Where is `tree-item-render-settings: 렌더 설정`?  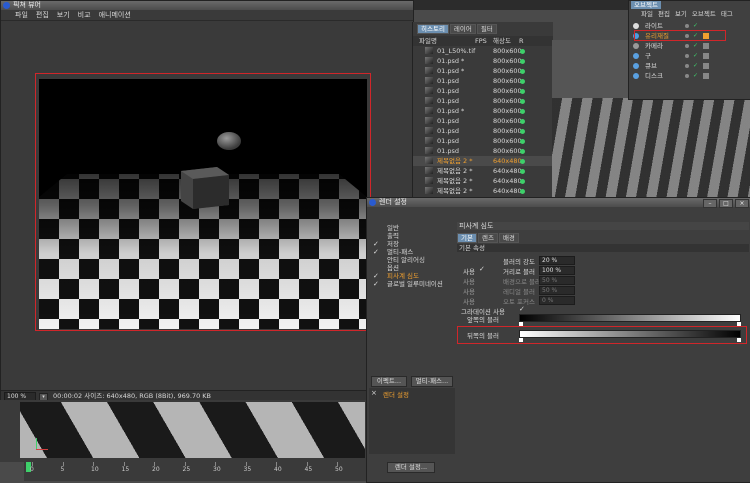
tree-item-render-settings: 렌더 설정 is located at coordinates (396, 394).